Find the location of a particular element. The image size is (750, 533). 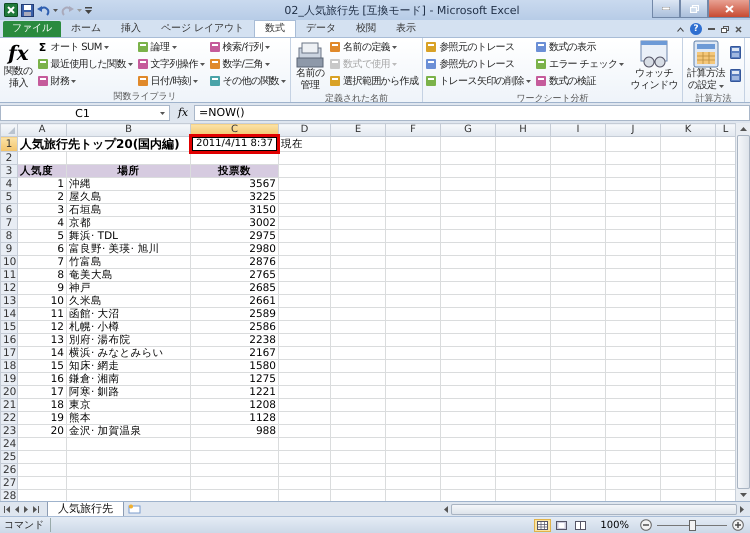

ribbon-button: ウォッチ ウィンドウ is located at coordinates (654, 66).